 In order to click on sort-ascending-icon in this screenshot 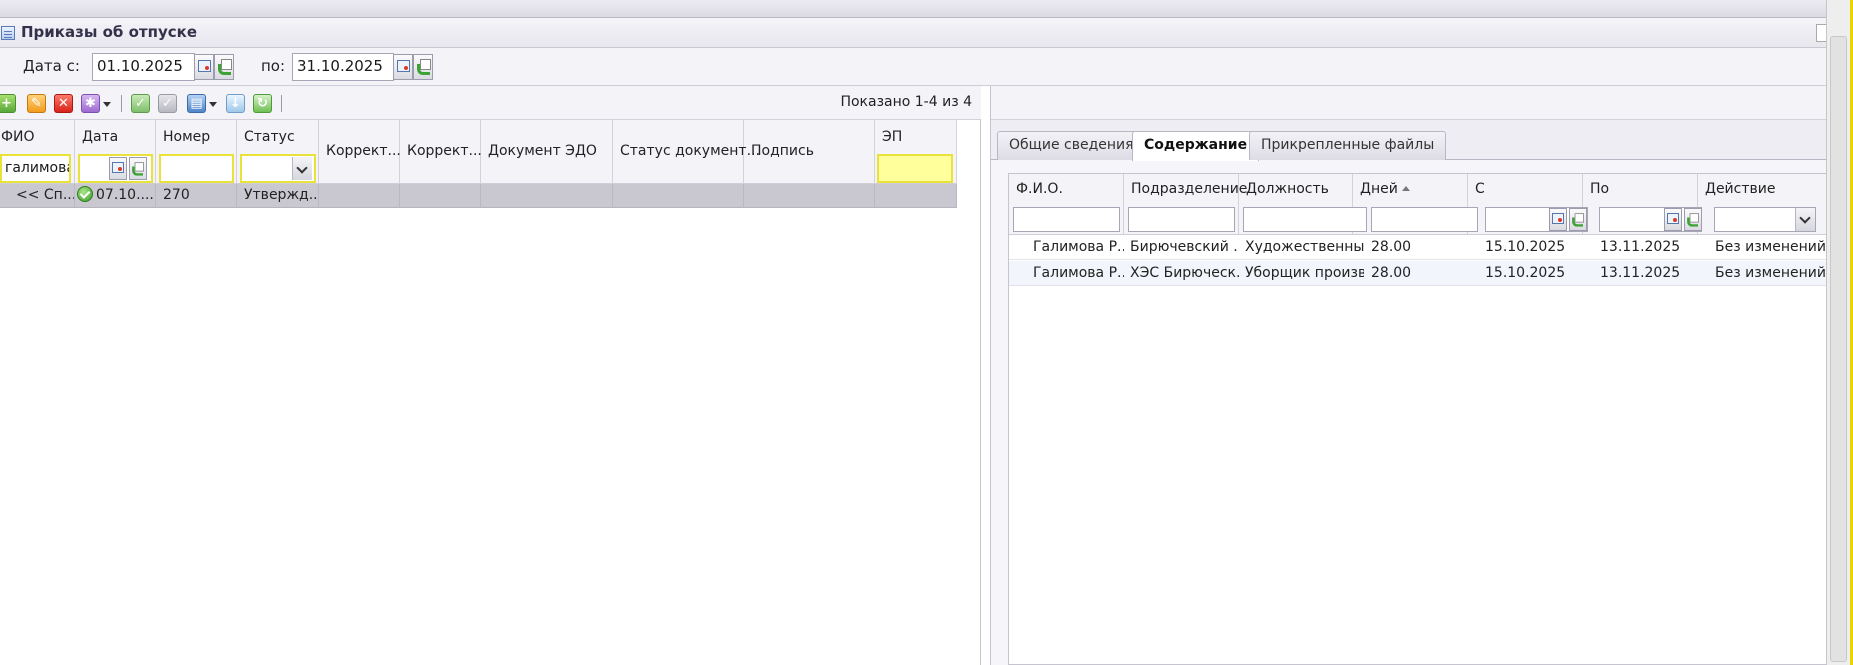, I will do `click(1405, 188)`.